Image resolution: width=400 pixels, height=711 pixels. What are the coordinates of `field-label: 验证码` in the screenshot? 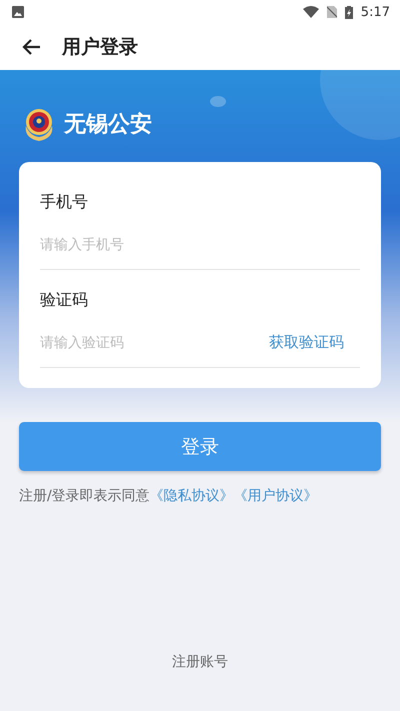 It's located at (64, 300).